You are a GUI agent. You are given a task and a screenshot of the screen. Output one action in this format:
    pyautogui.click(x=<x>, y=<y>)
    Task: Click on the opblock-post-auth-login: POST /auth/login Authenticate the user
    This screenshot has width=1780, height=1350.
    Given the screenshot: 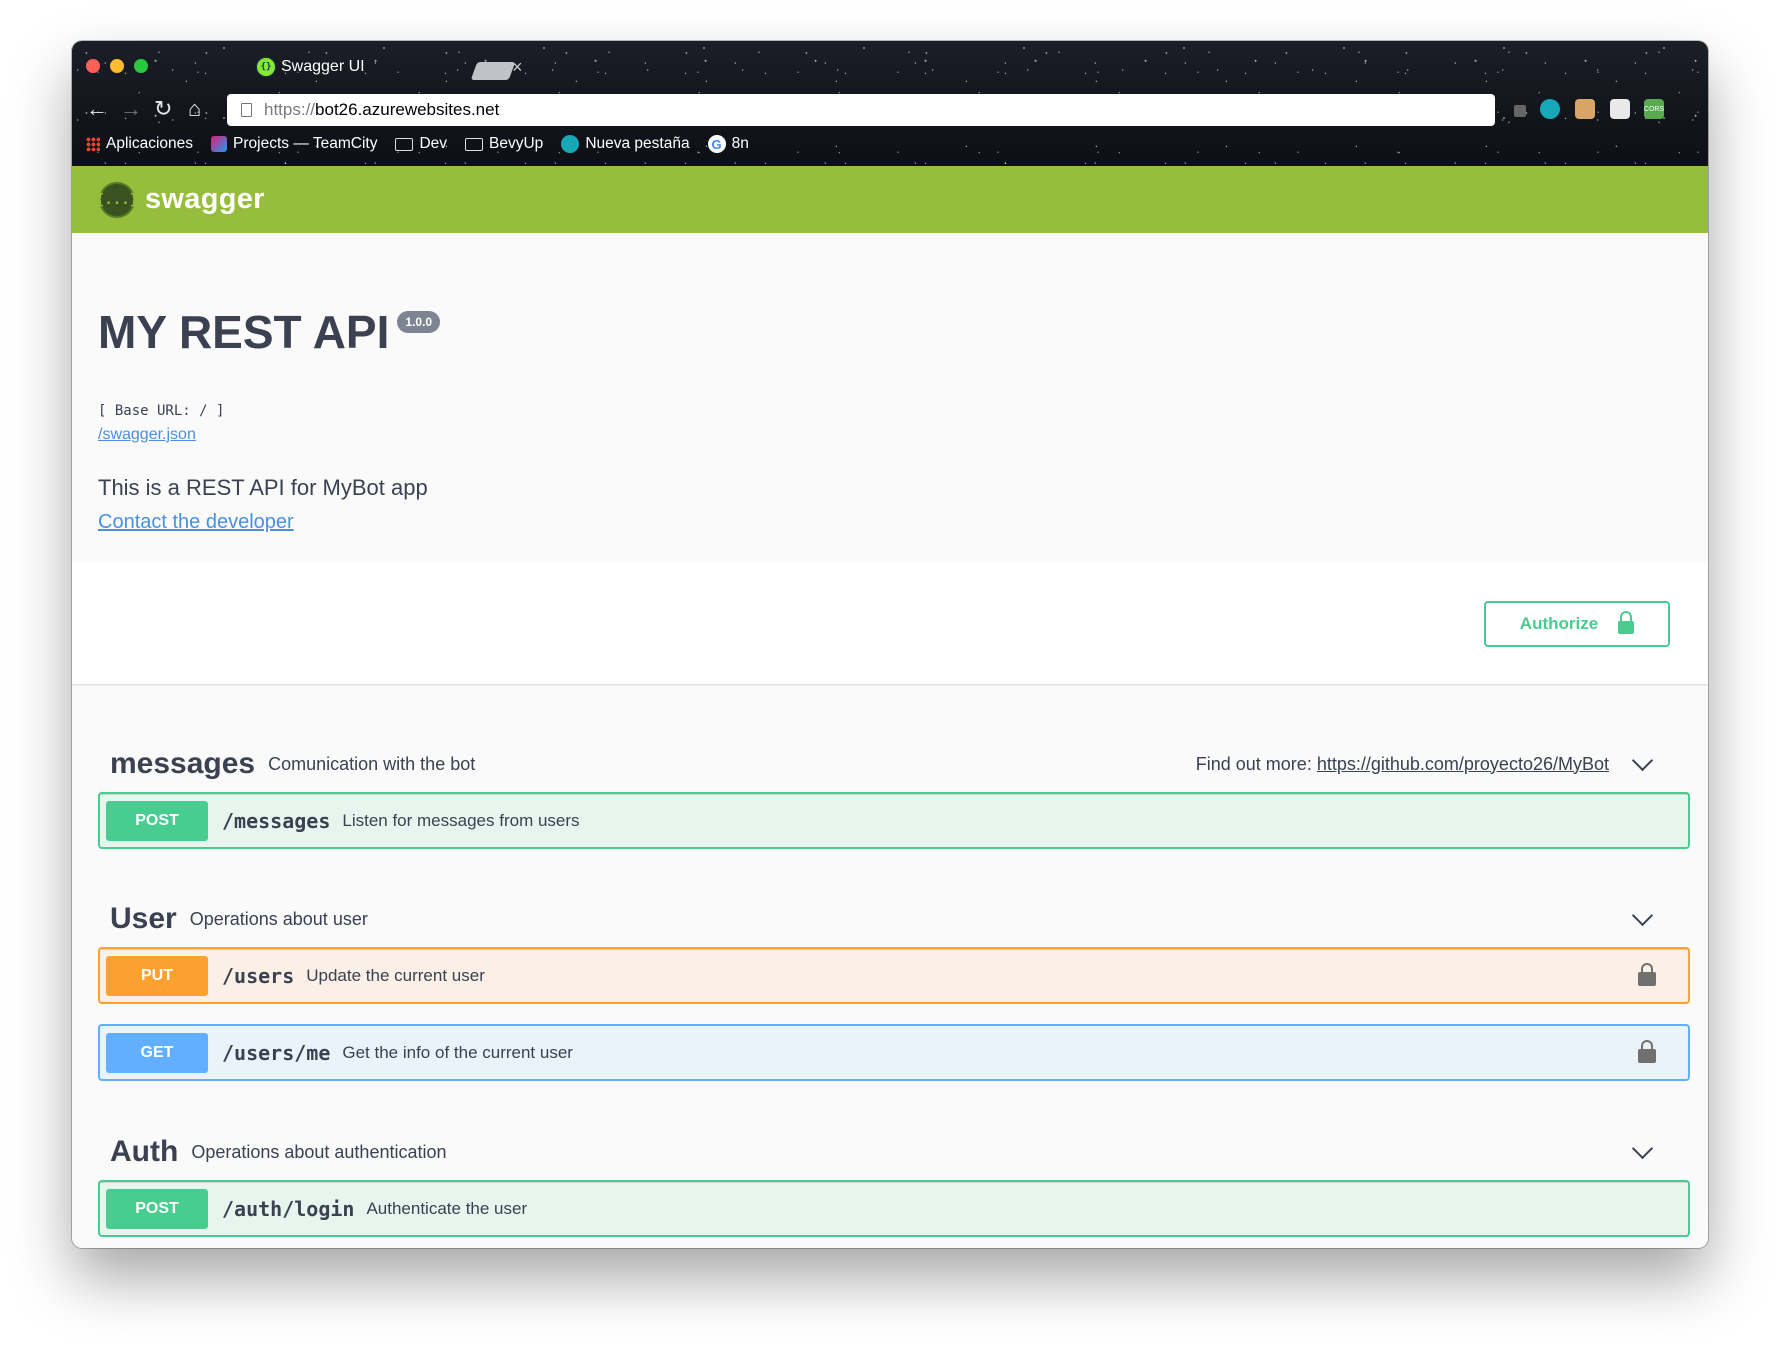 What is the action you would take?
    pyautogui.click(x=894, y=1208)
    